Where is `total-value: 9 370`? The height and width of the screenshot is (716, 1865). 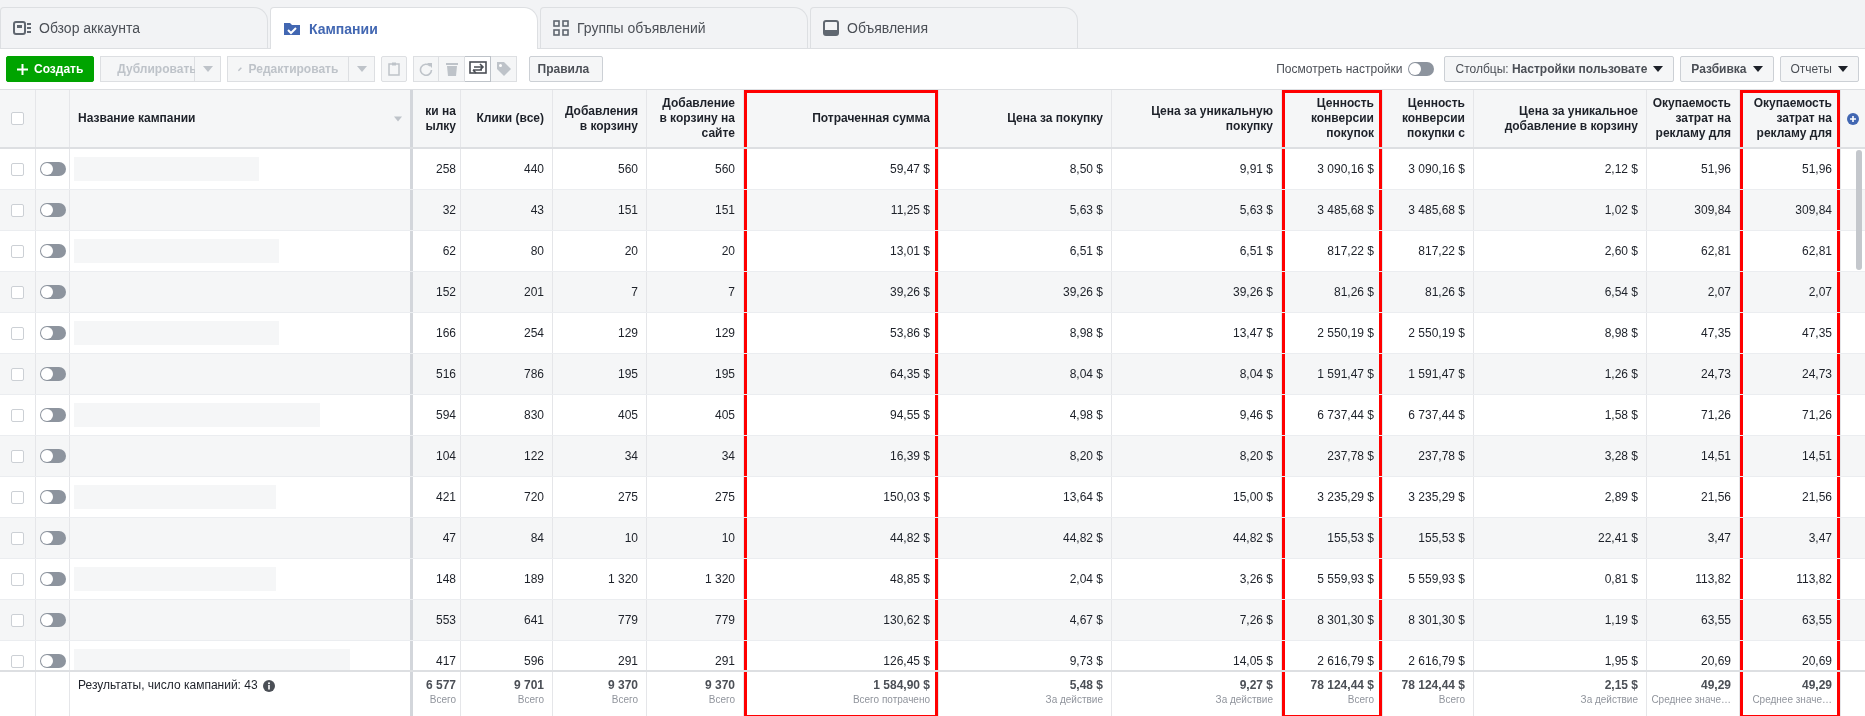 total-value: 9 370 is located at coordinates (622, 685).